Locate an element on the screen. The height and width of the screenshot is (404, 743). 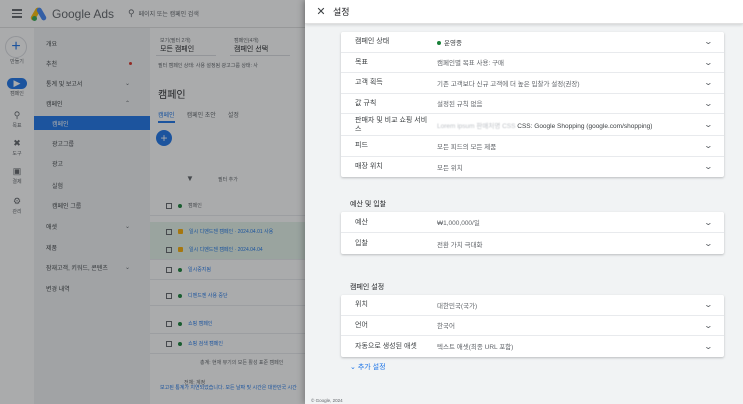
setting-row-value-rules: 값 규칙 설정된 규칙 없음 ⌄ is located at coordinates (532, 104).